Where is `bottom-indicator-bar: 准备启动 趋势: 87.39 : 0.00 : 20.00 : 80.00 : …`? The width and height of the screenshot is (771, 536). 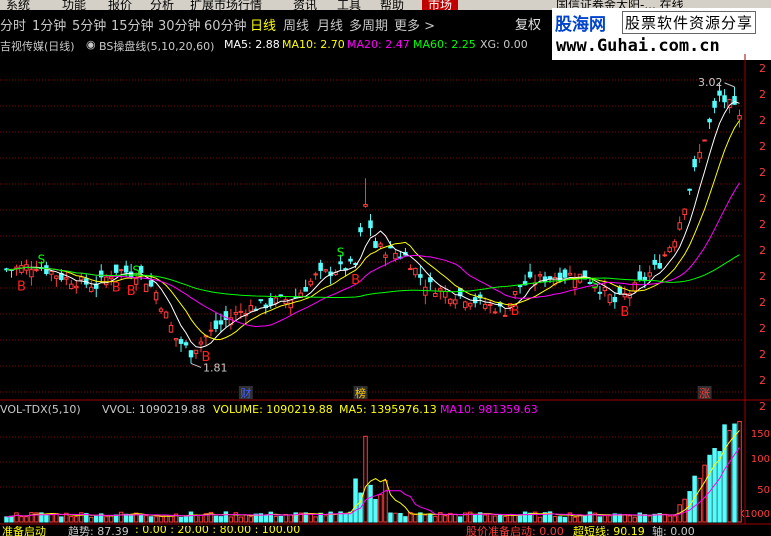
bottom-indicator-bar: 准备启动 趋势: 87.39 : 0.00 : 20.00 : 80.00 : … is located at coordinates (385, 531).